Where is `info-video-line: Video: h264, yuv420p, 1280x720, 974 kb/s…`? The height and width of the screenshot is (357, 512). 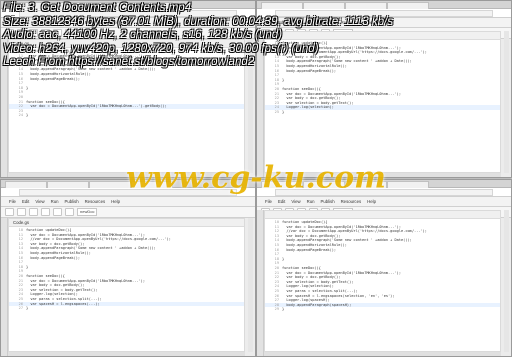 info-video-line: Video: h264, yuv420p, 1280x720, 974 kb/s… is located at coordinates (161, 48).